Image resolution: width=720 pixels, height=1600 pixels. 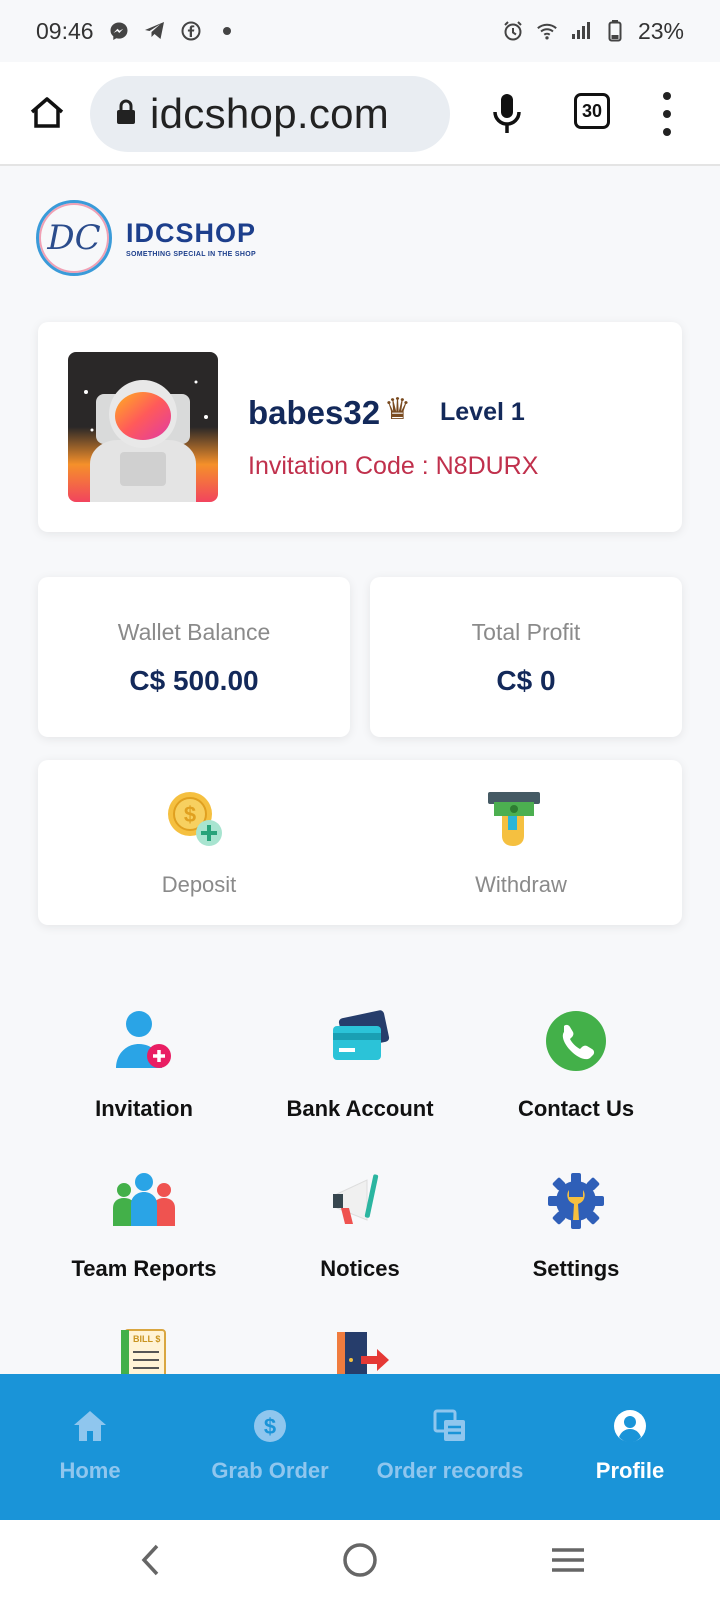 I want to click on crown-icon: ♛, so click(x=397, y=409).